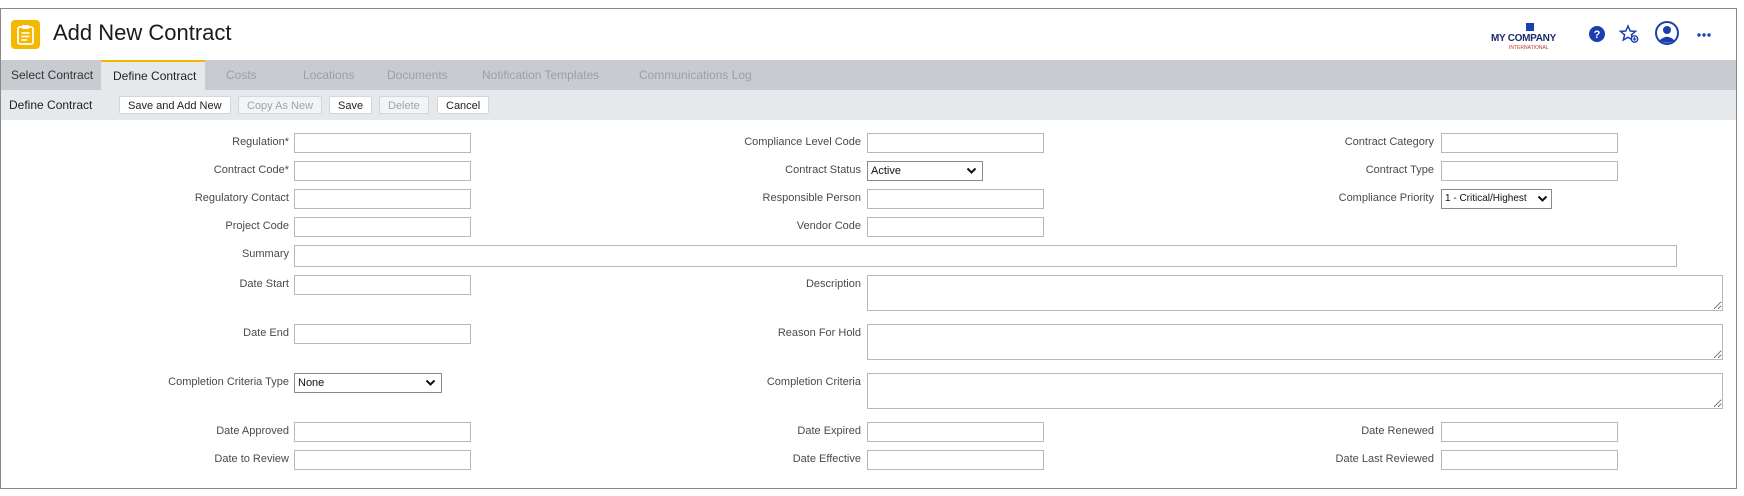 The height and width of the screenshot is (496, 1744). Describe the element at coordinates (828, 226) in the screenshot. I see `vendor-code-label: Vendor Code` at that location.